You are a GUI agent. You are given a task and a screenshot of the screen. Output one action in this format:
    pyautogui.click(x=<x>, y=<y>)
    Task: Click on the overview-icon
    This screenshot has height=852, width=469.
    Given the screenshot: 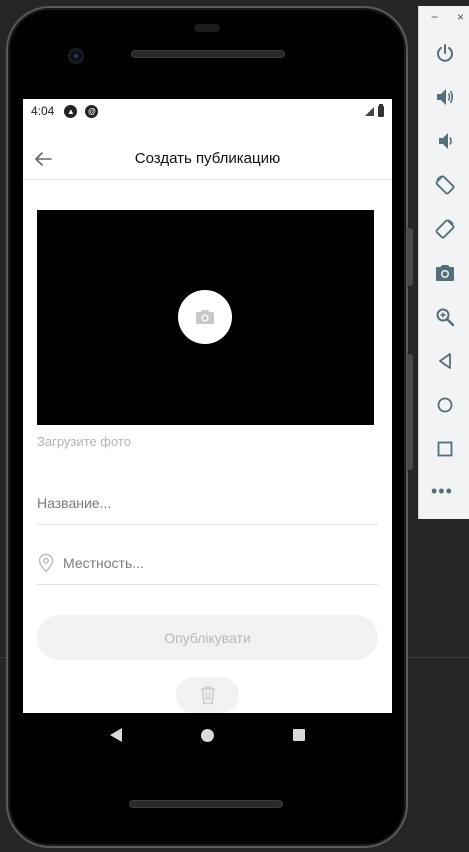 What is the action you would take?
    pyautogui.click(x=445, y=449)
    